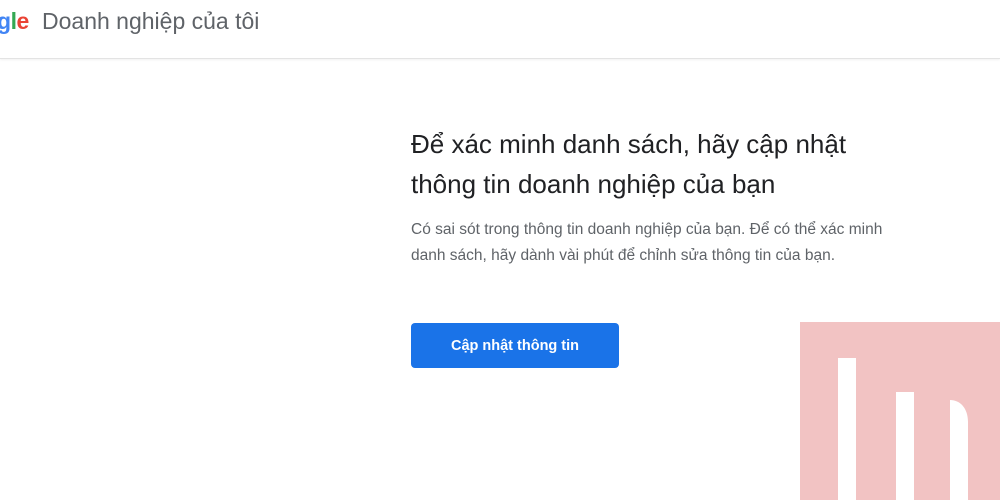  Describe the element at coordinates (22, 21) in the screenshot. I see `logo-letter-e: e` at that location.